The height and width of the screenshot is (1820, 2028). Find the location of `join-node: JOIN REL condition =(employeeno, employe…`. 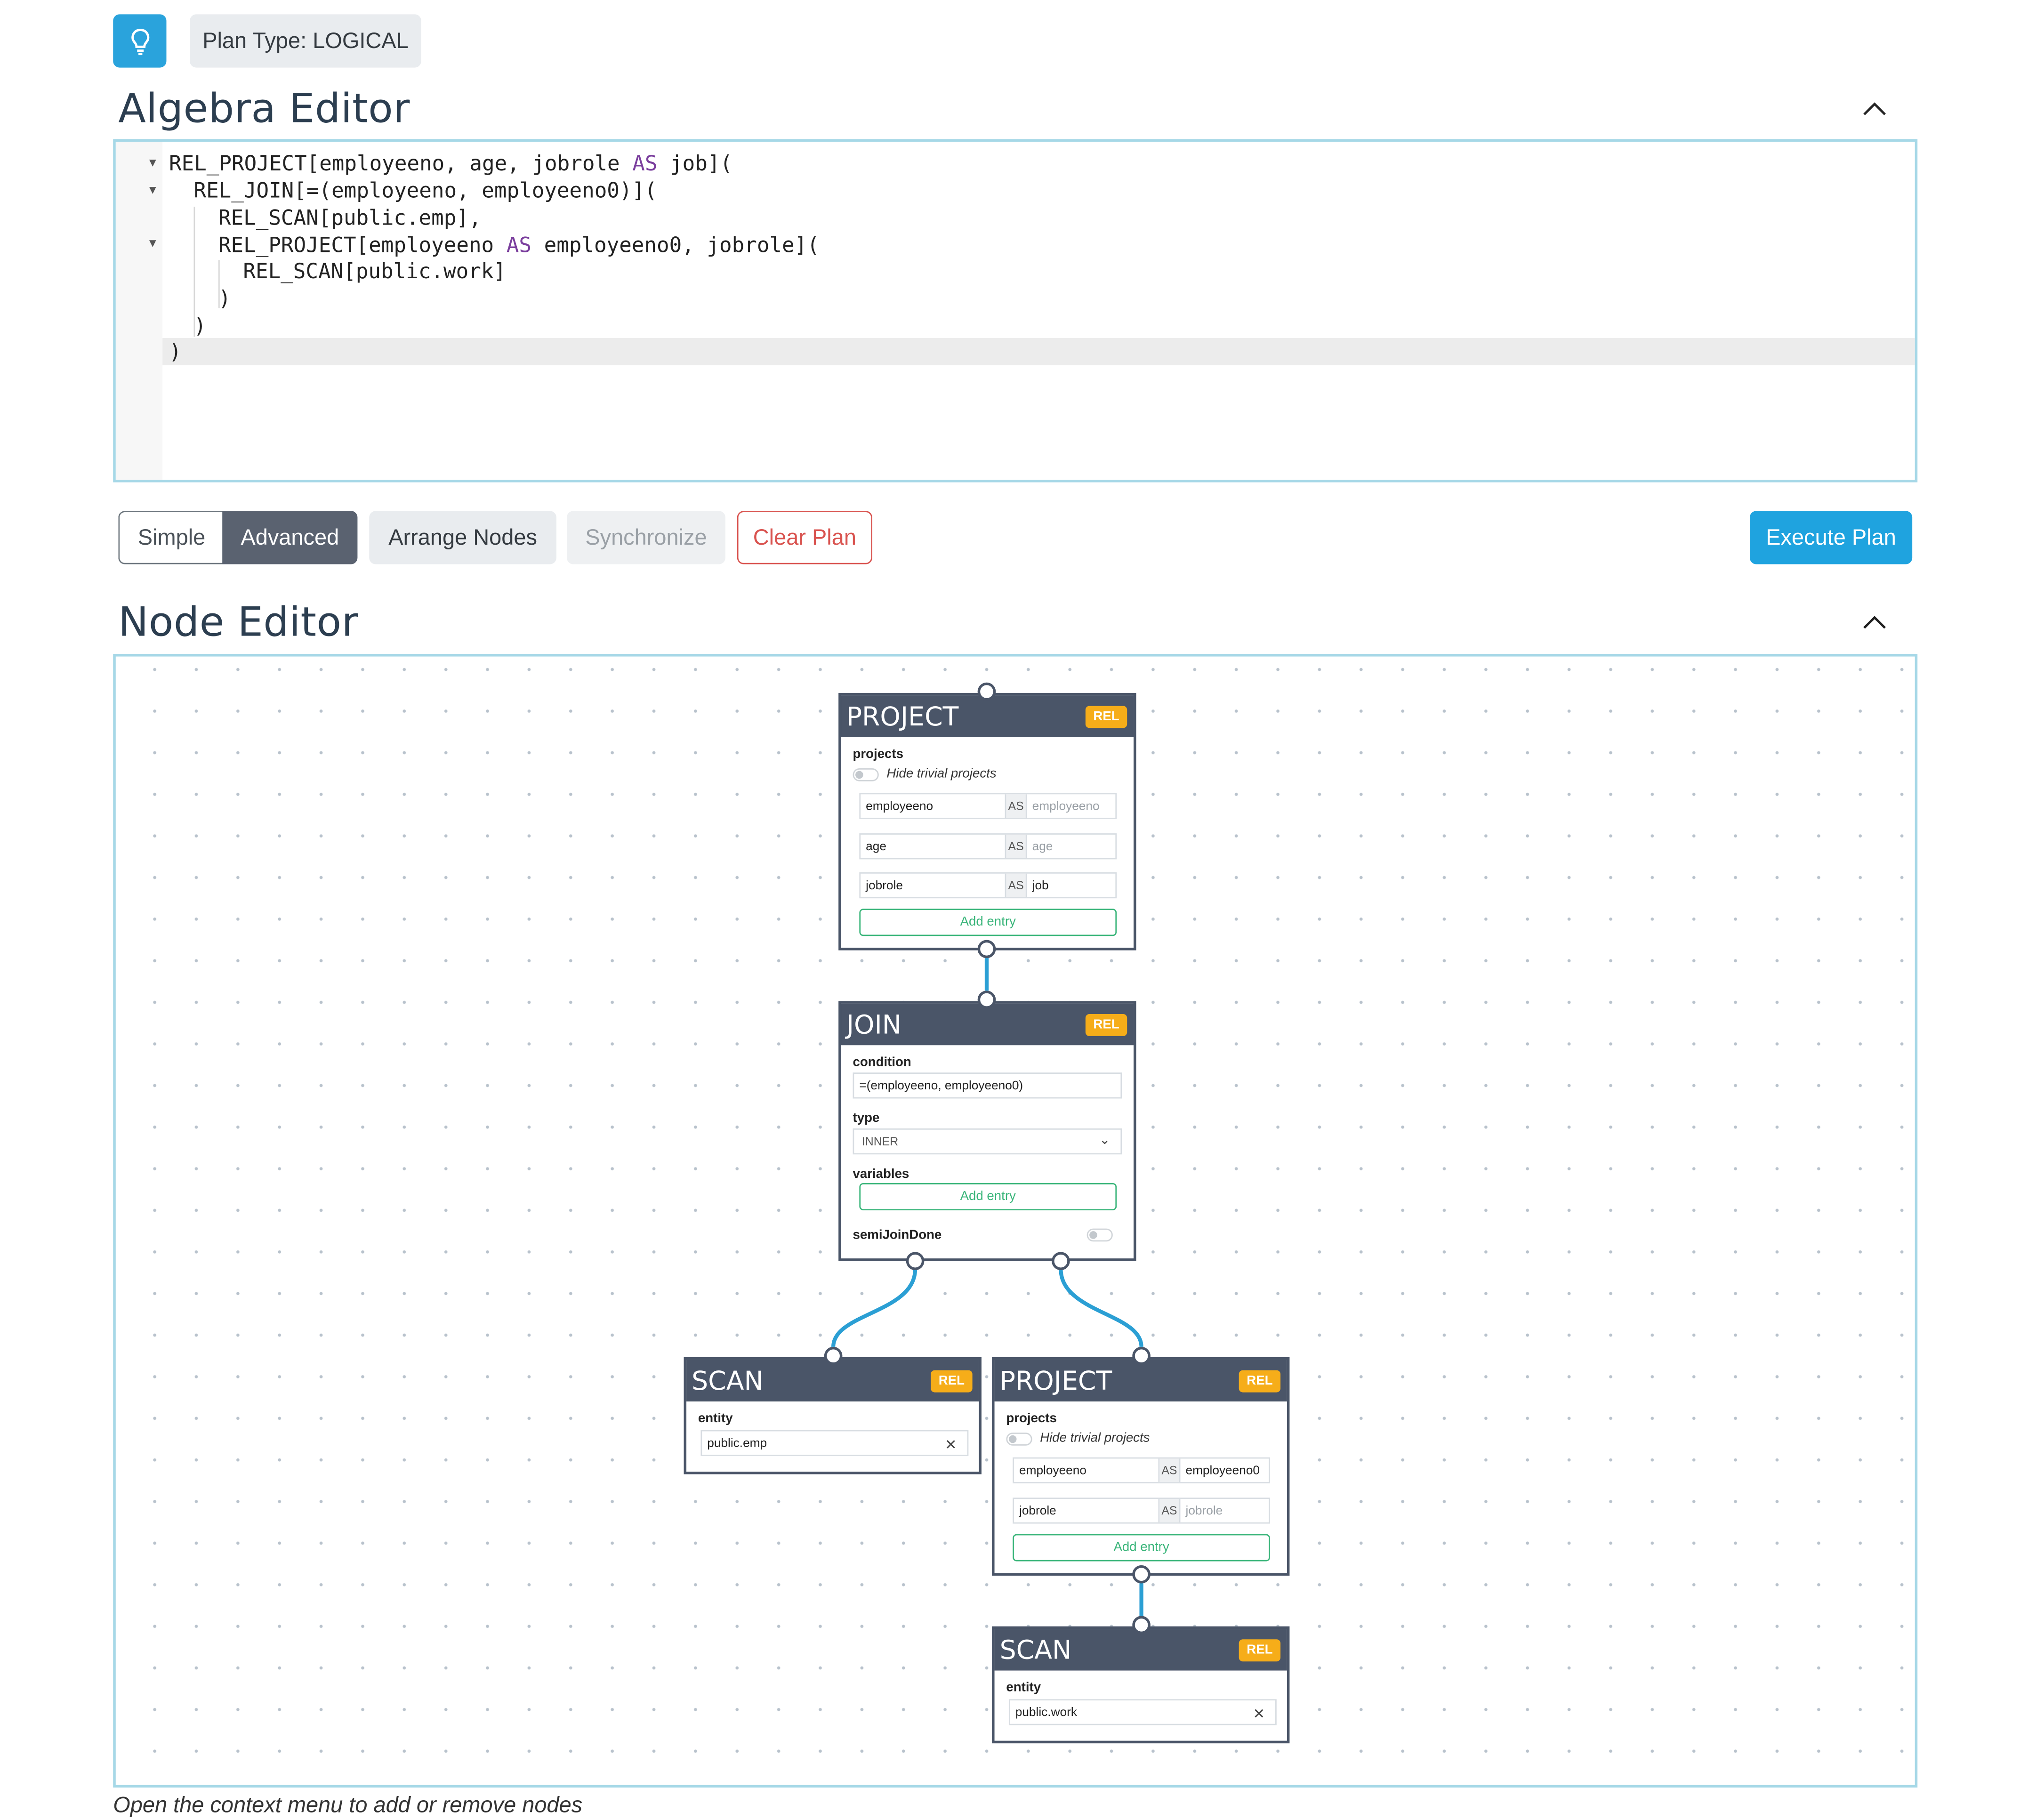

join-node: JOIN REL condition =(employeeno, employe… is located at coordinates (987, 1131).